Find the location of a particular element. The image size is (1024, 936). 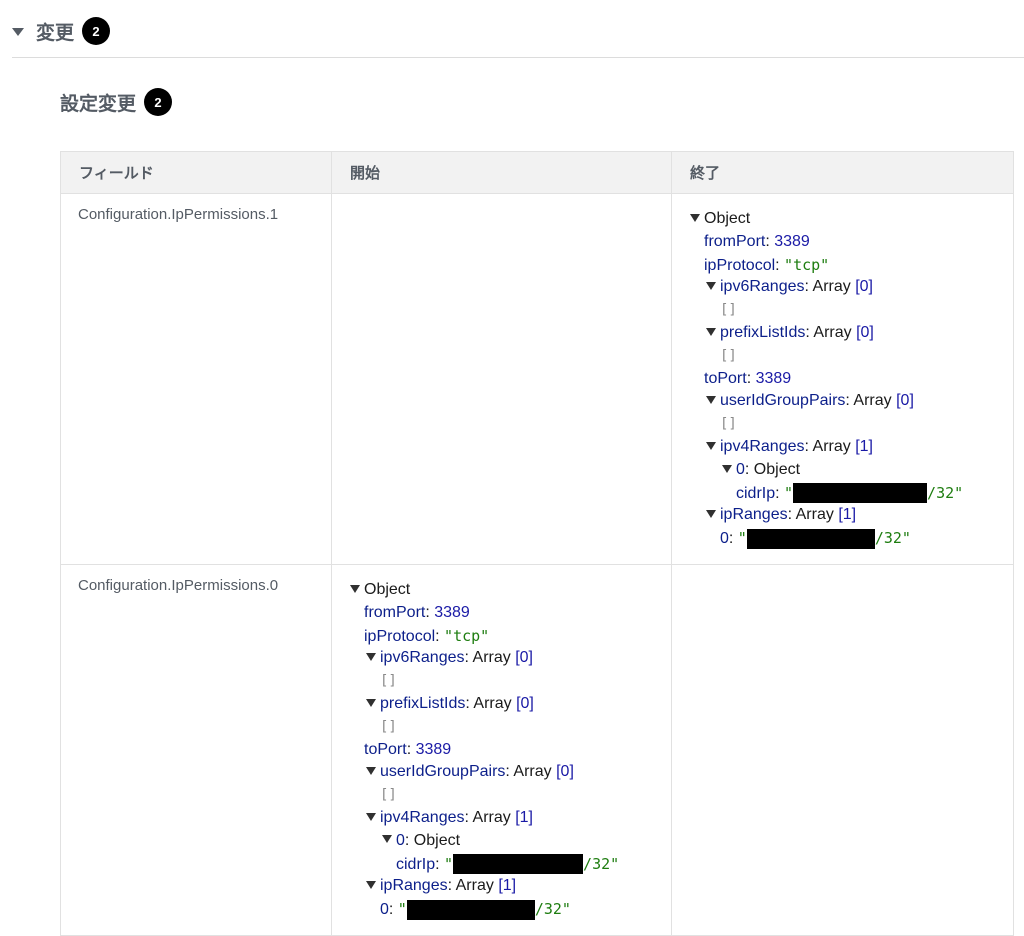

changes-count-badge: 2 is located at coordinates (96, 31).